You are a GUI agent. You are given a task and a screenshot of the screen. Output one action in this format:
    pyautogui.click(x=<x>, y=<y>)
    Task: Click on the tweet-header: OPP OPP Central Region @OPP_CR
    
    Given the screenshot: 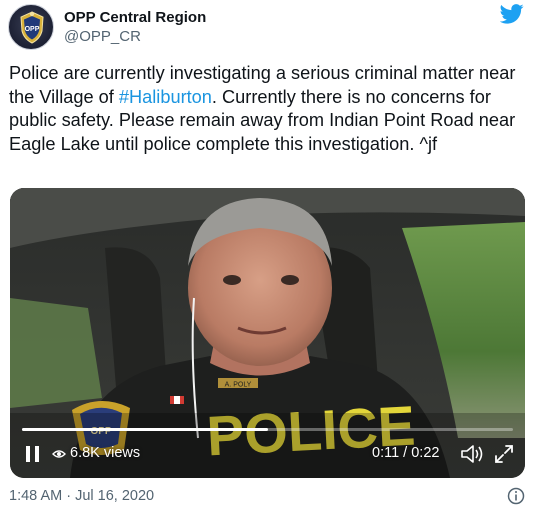 What is the action you would take?
    pyautogui.click(x=267, y=27)
    